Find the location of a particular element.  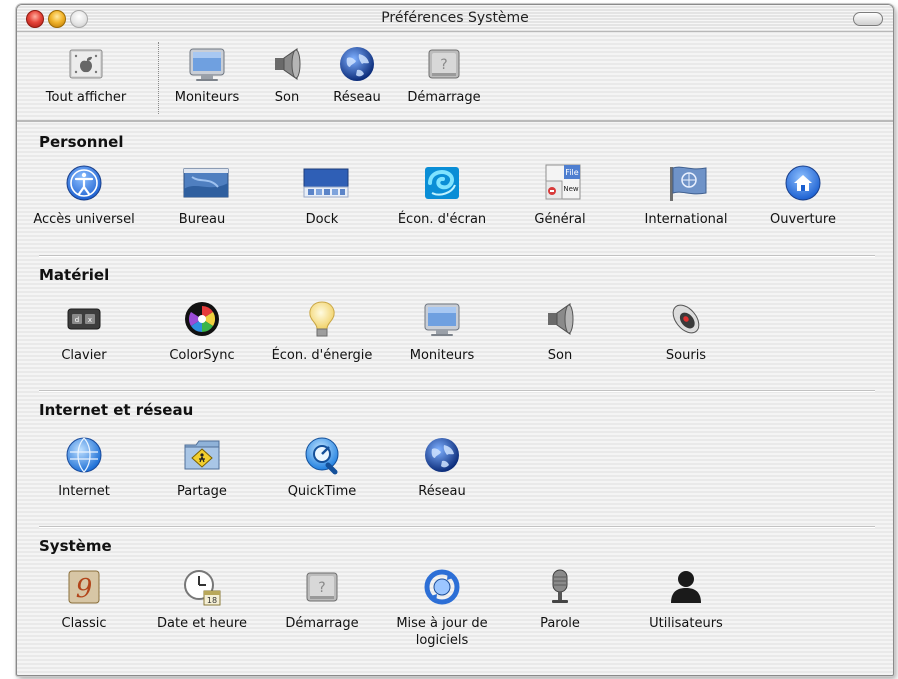

toolbar-toggle-button is located at coordinates (868, 19).